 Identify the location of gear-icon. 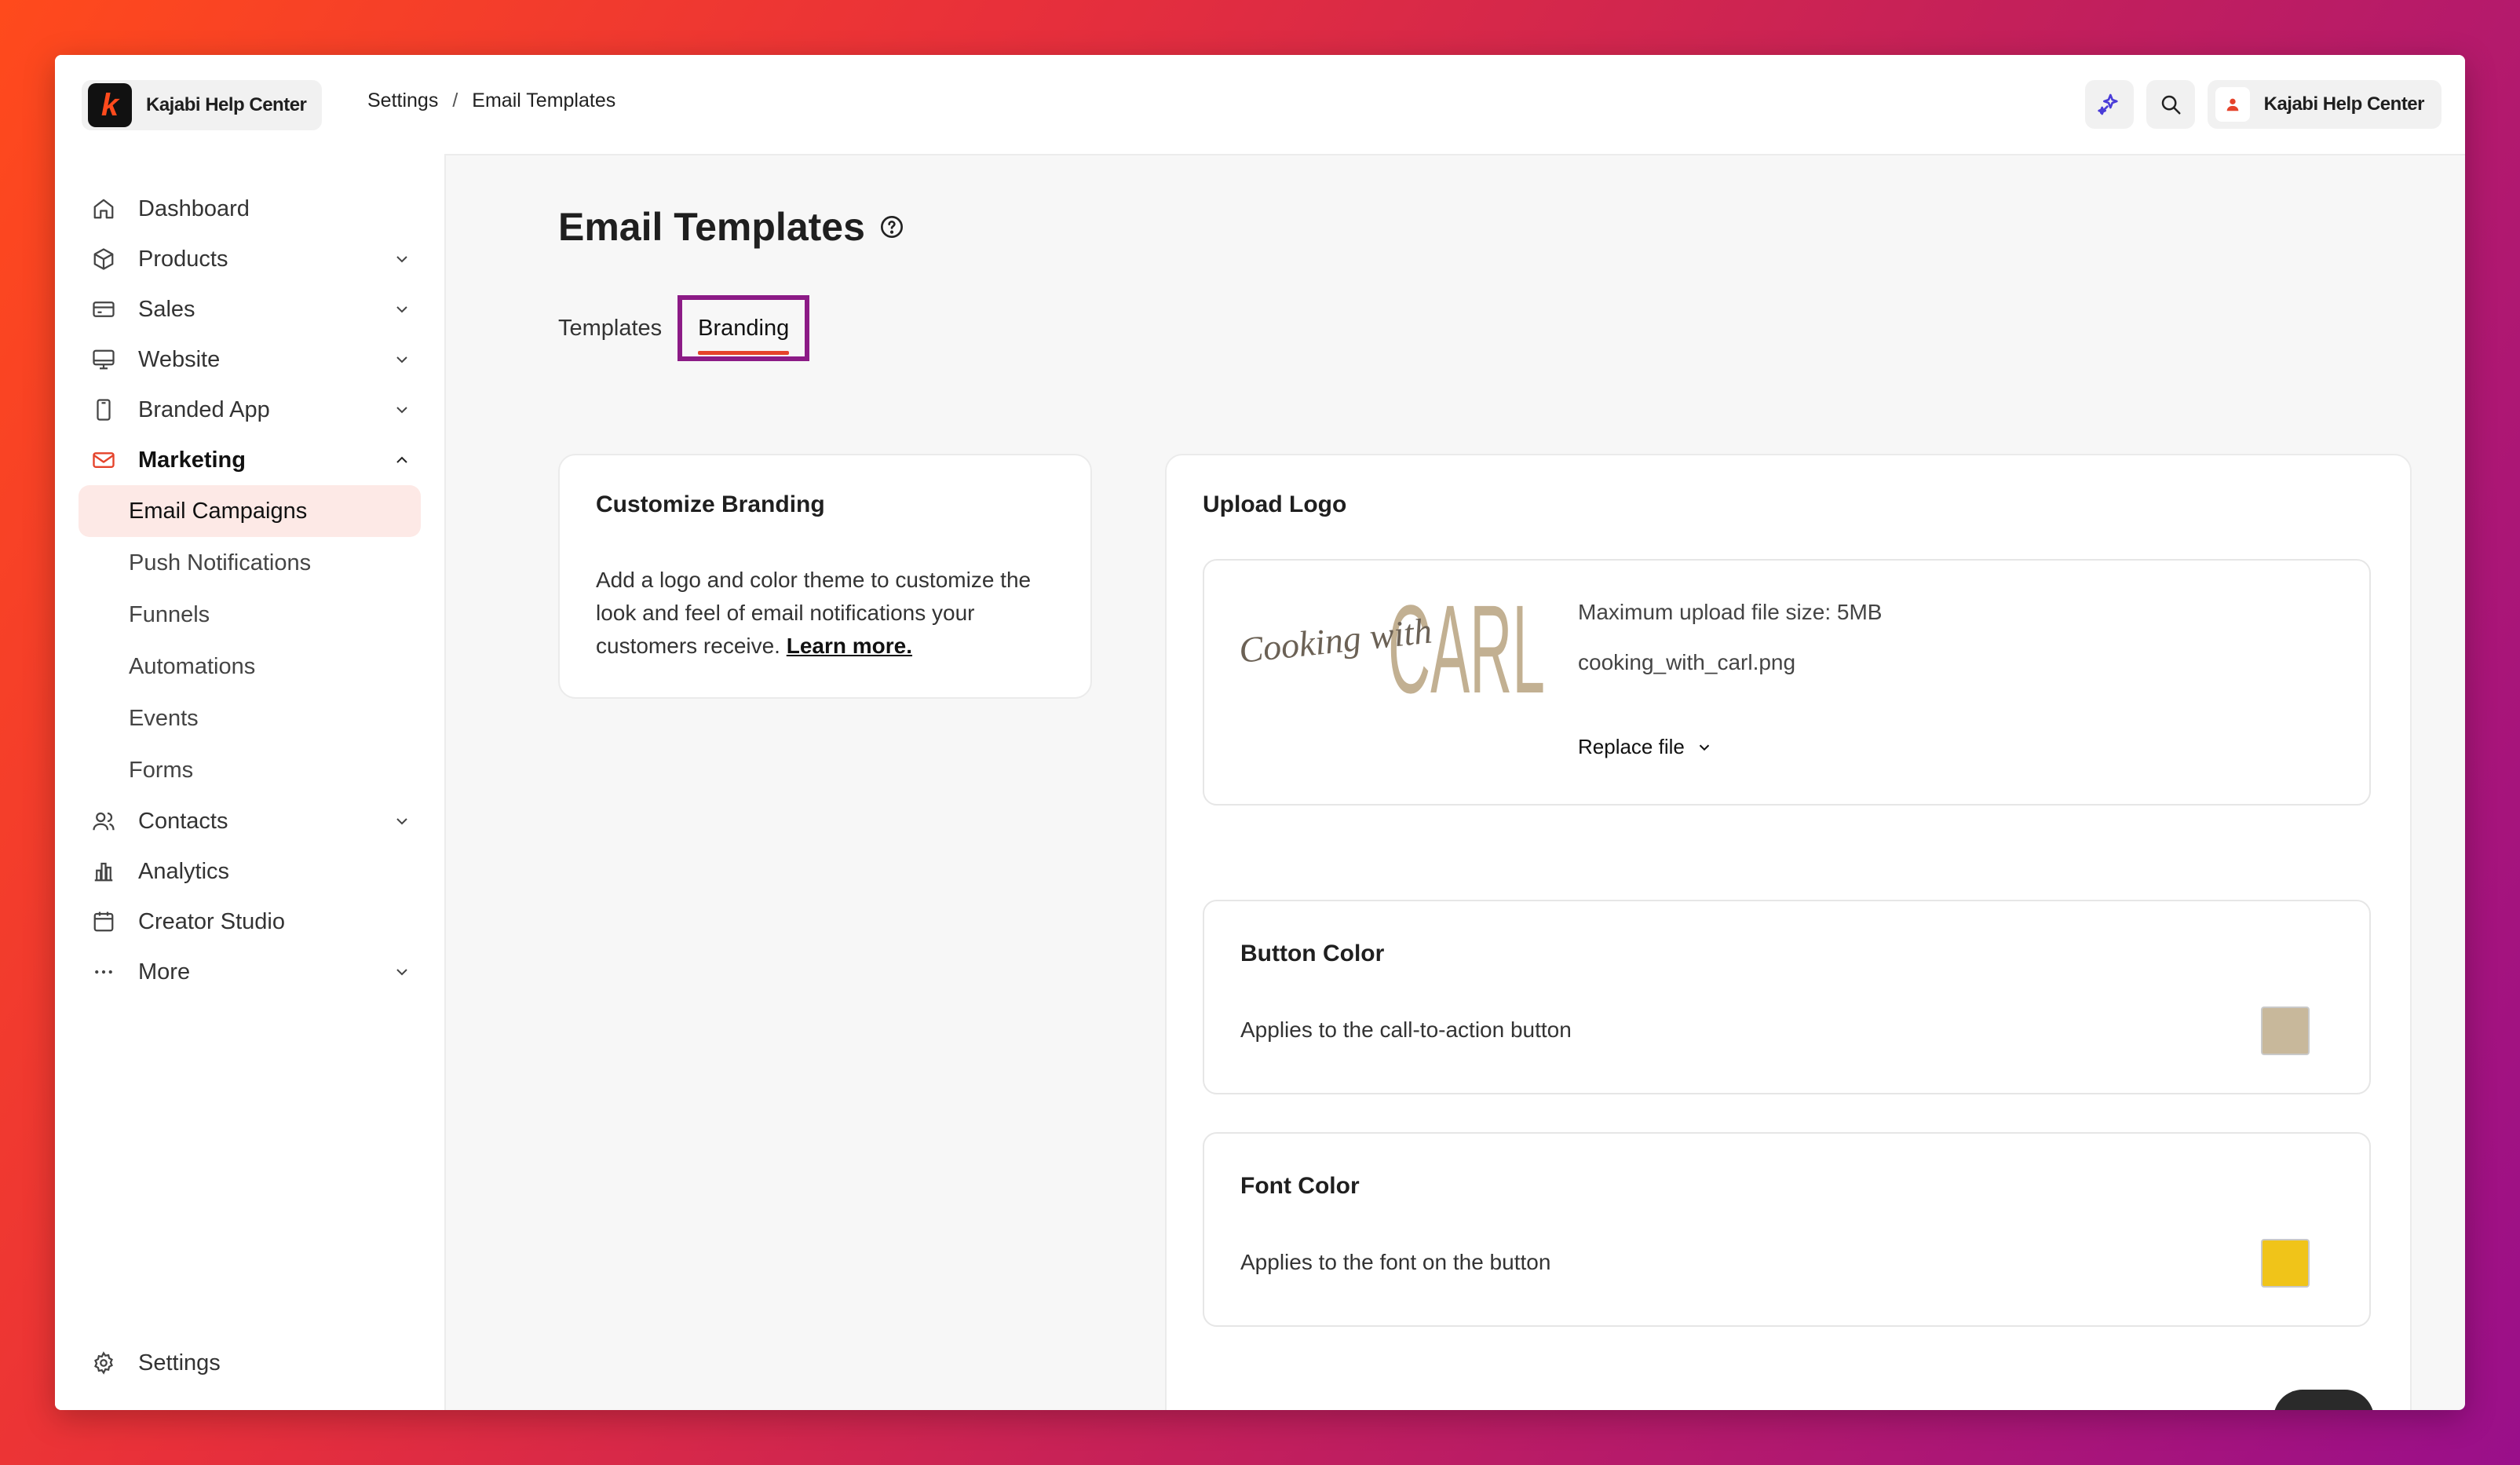
(103, 1363).